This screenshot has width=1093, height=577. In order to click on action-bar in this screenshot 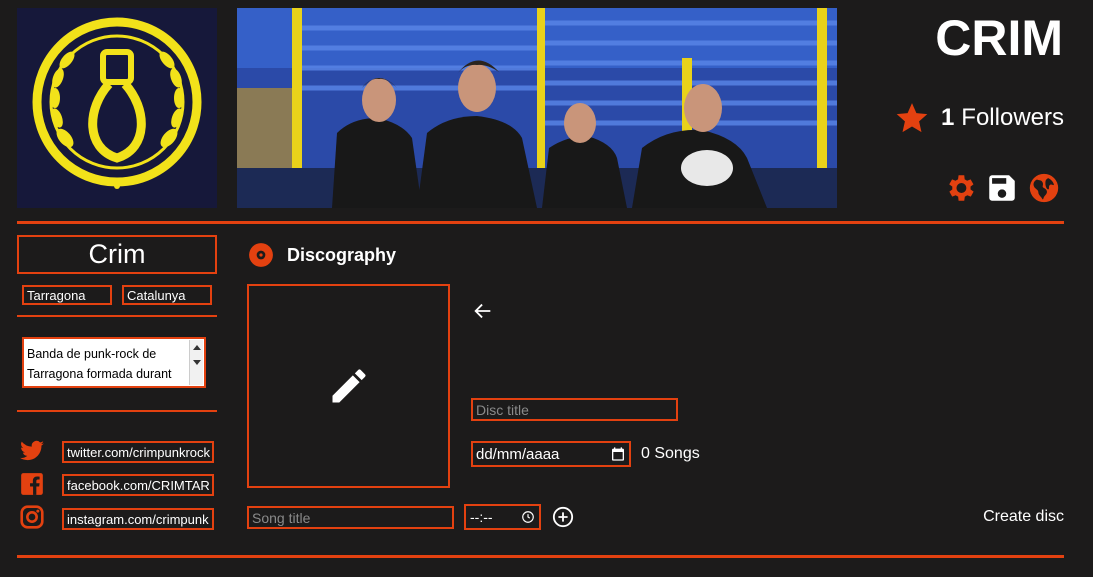, I will do `click(1002, 188)`.